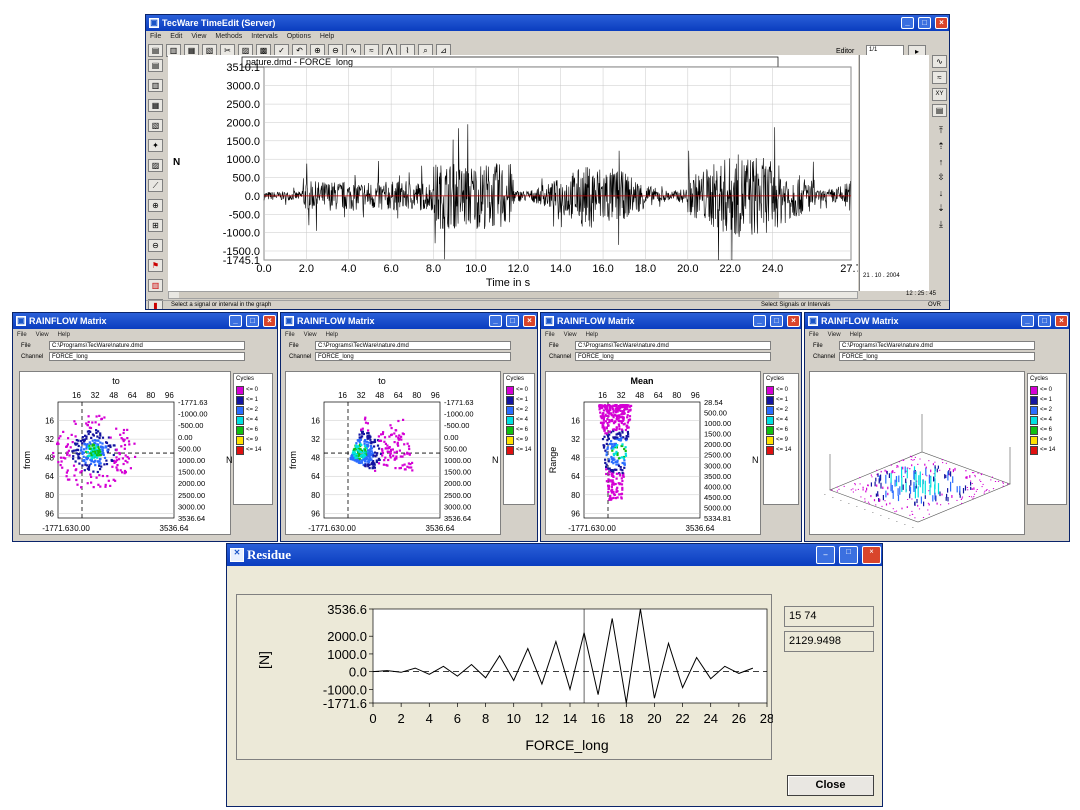 This screenshot has height=810, width=1080. I want to click on page-up-icon: ⇡, so click(940, 146).